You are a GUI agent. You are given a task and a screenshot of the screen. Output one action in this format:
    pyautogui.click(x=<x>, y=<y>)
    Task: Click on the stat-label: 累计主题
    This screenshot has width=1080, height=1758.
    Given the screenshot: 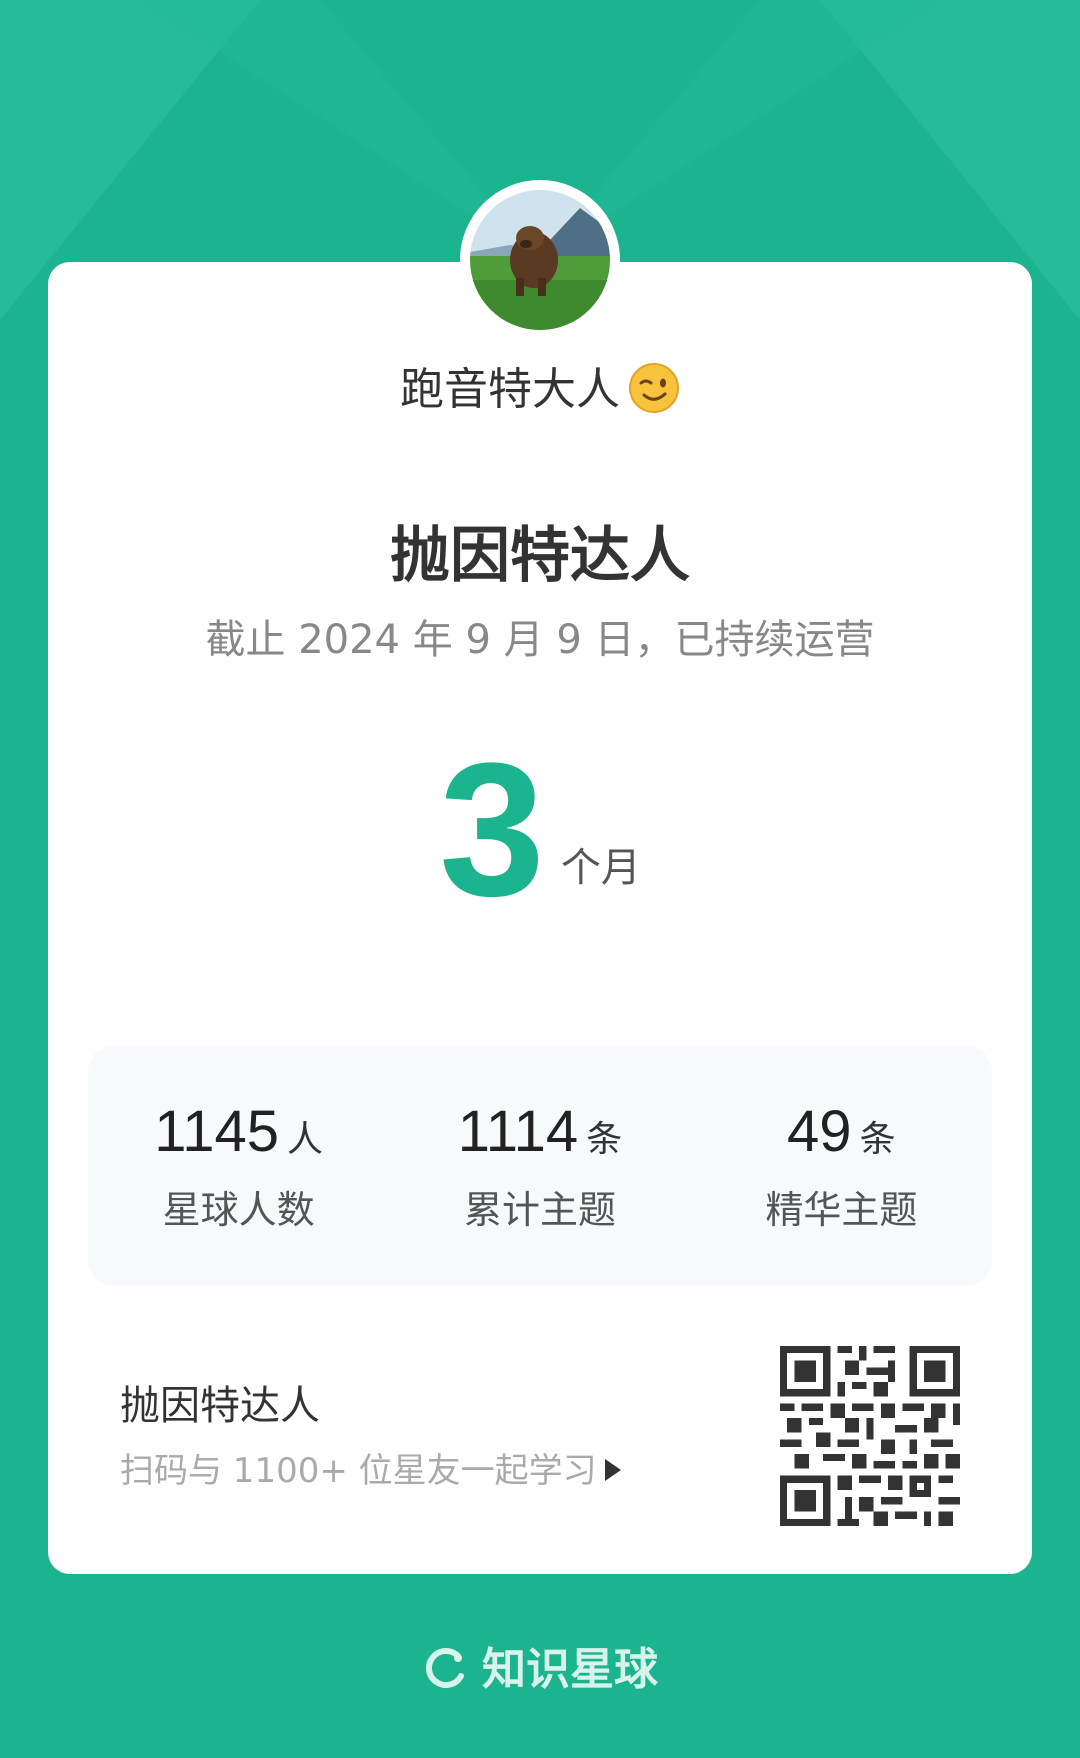 What is the action you would take?
    pyautogui.click(x=539, y=1210)
    